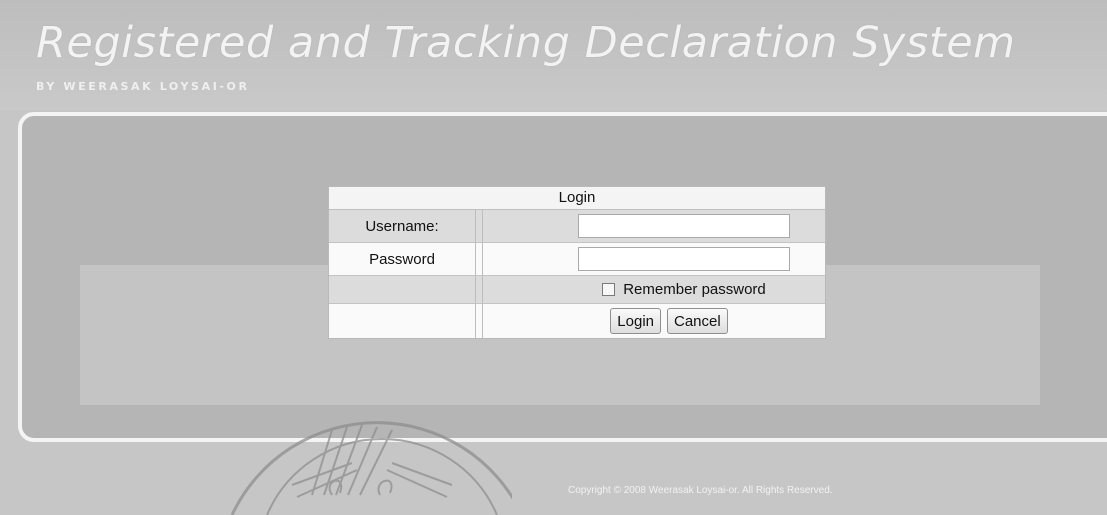 This screenshot has width=1107, height=515. I want to click on password-row: Password, so click(577, 259).